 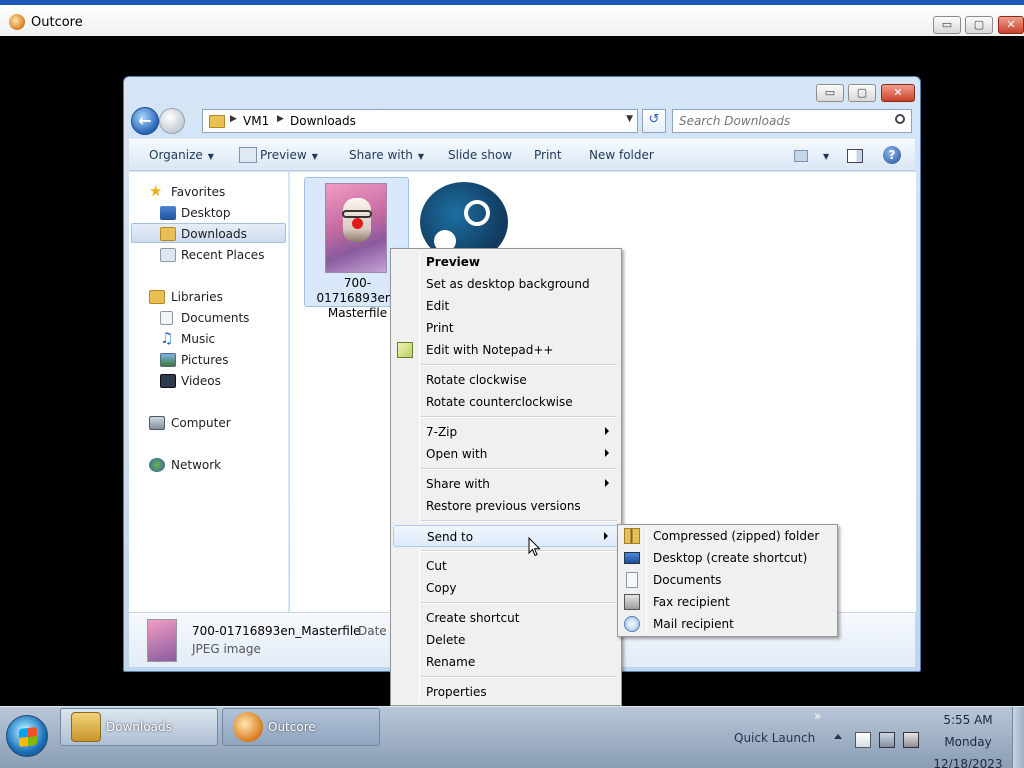 I want to click on menu-item-copy: Copy, so click(x=506, y=588).